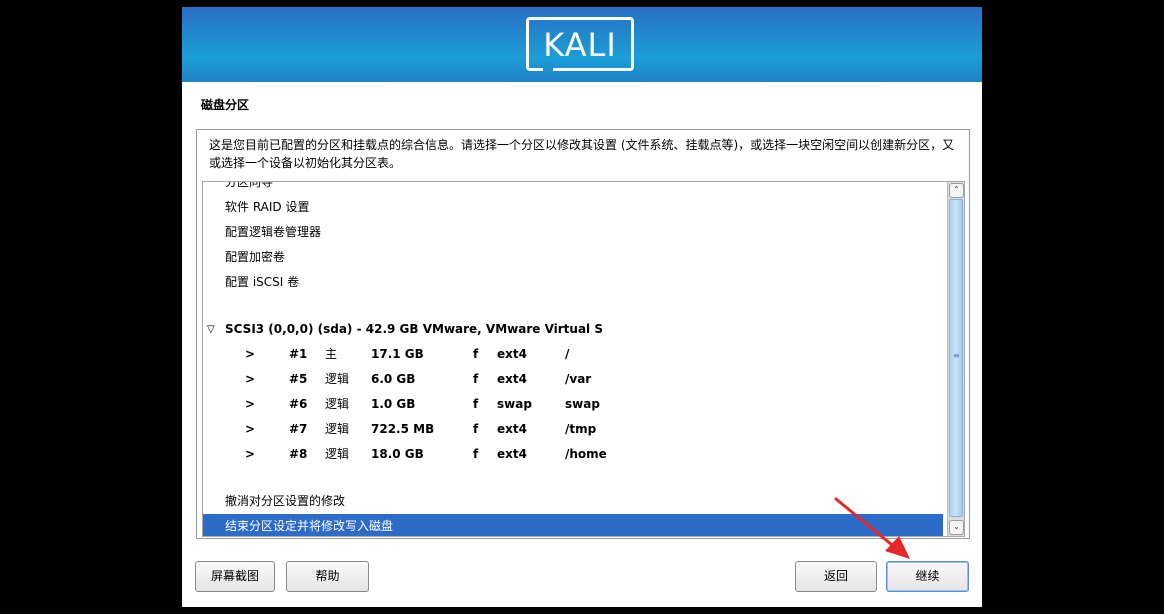 The width and height of the screenshot is (1164, 614). Describe the element at coordinates (573, 354) in the screenshot. I see `partition-row: > #1 主 17.1 GB f ext4 /` at that location.